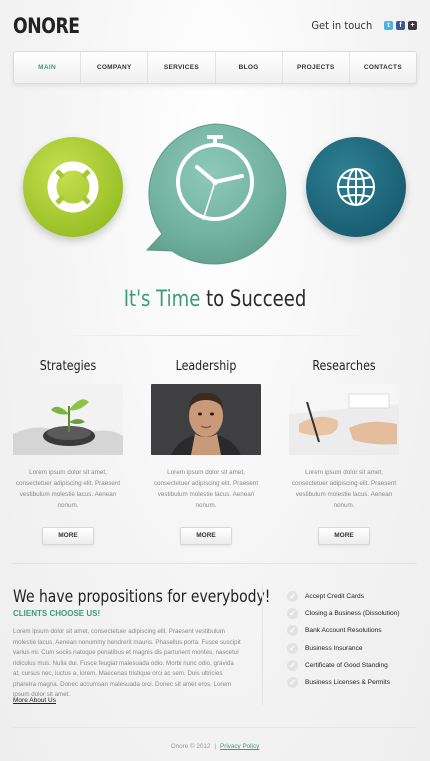  Describe the element at coordinates (388, 25) in the screenshot. I see `twitter-icon: t` at that location.